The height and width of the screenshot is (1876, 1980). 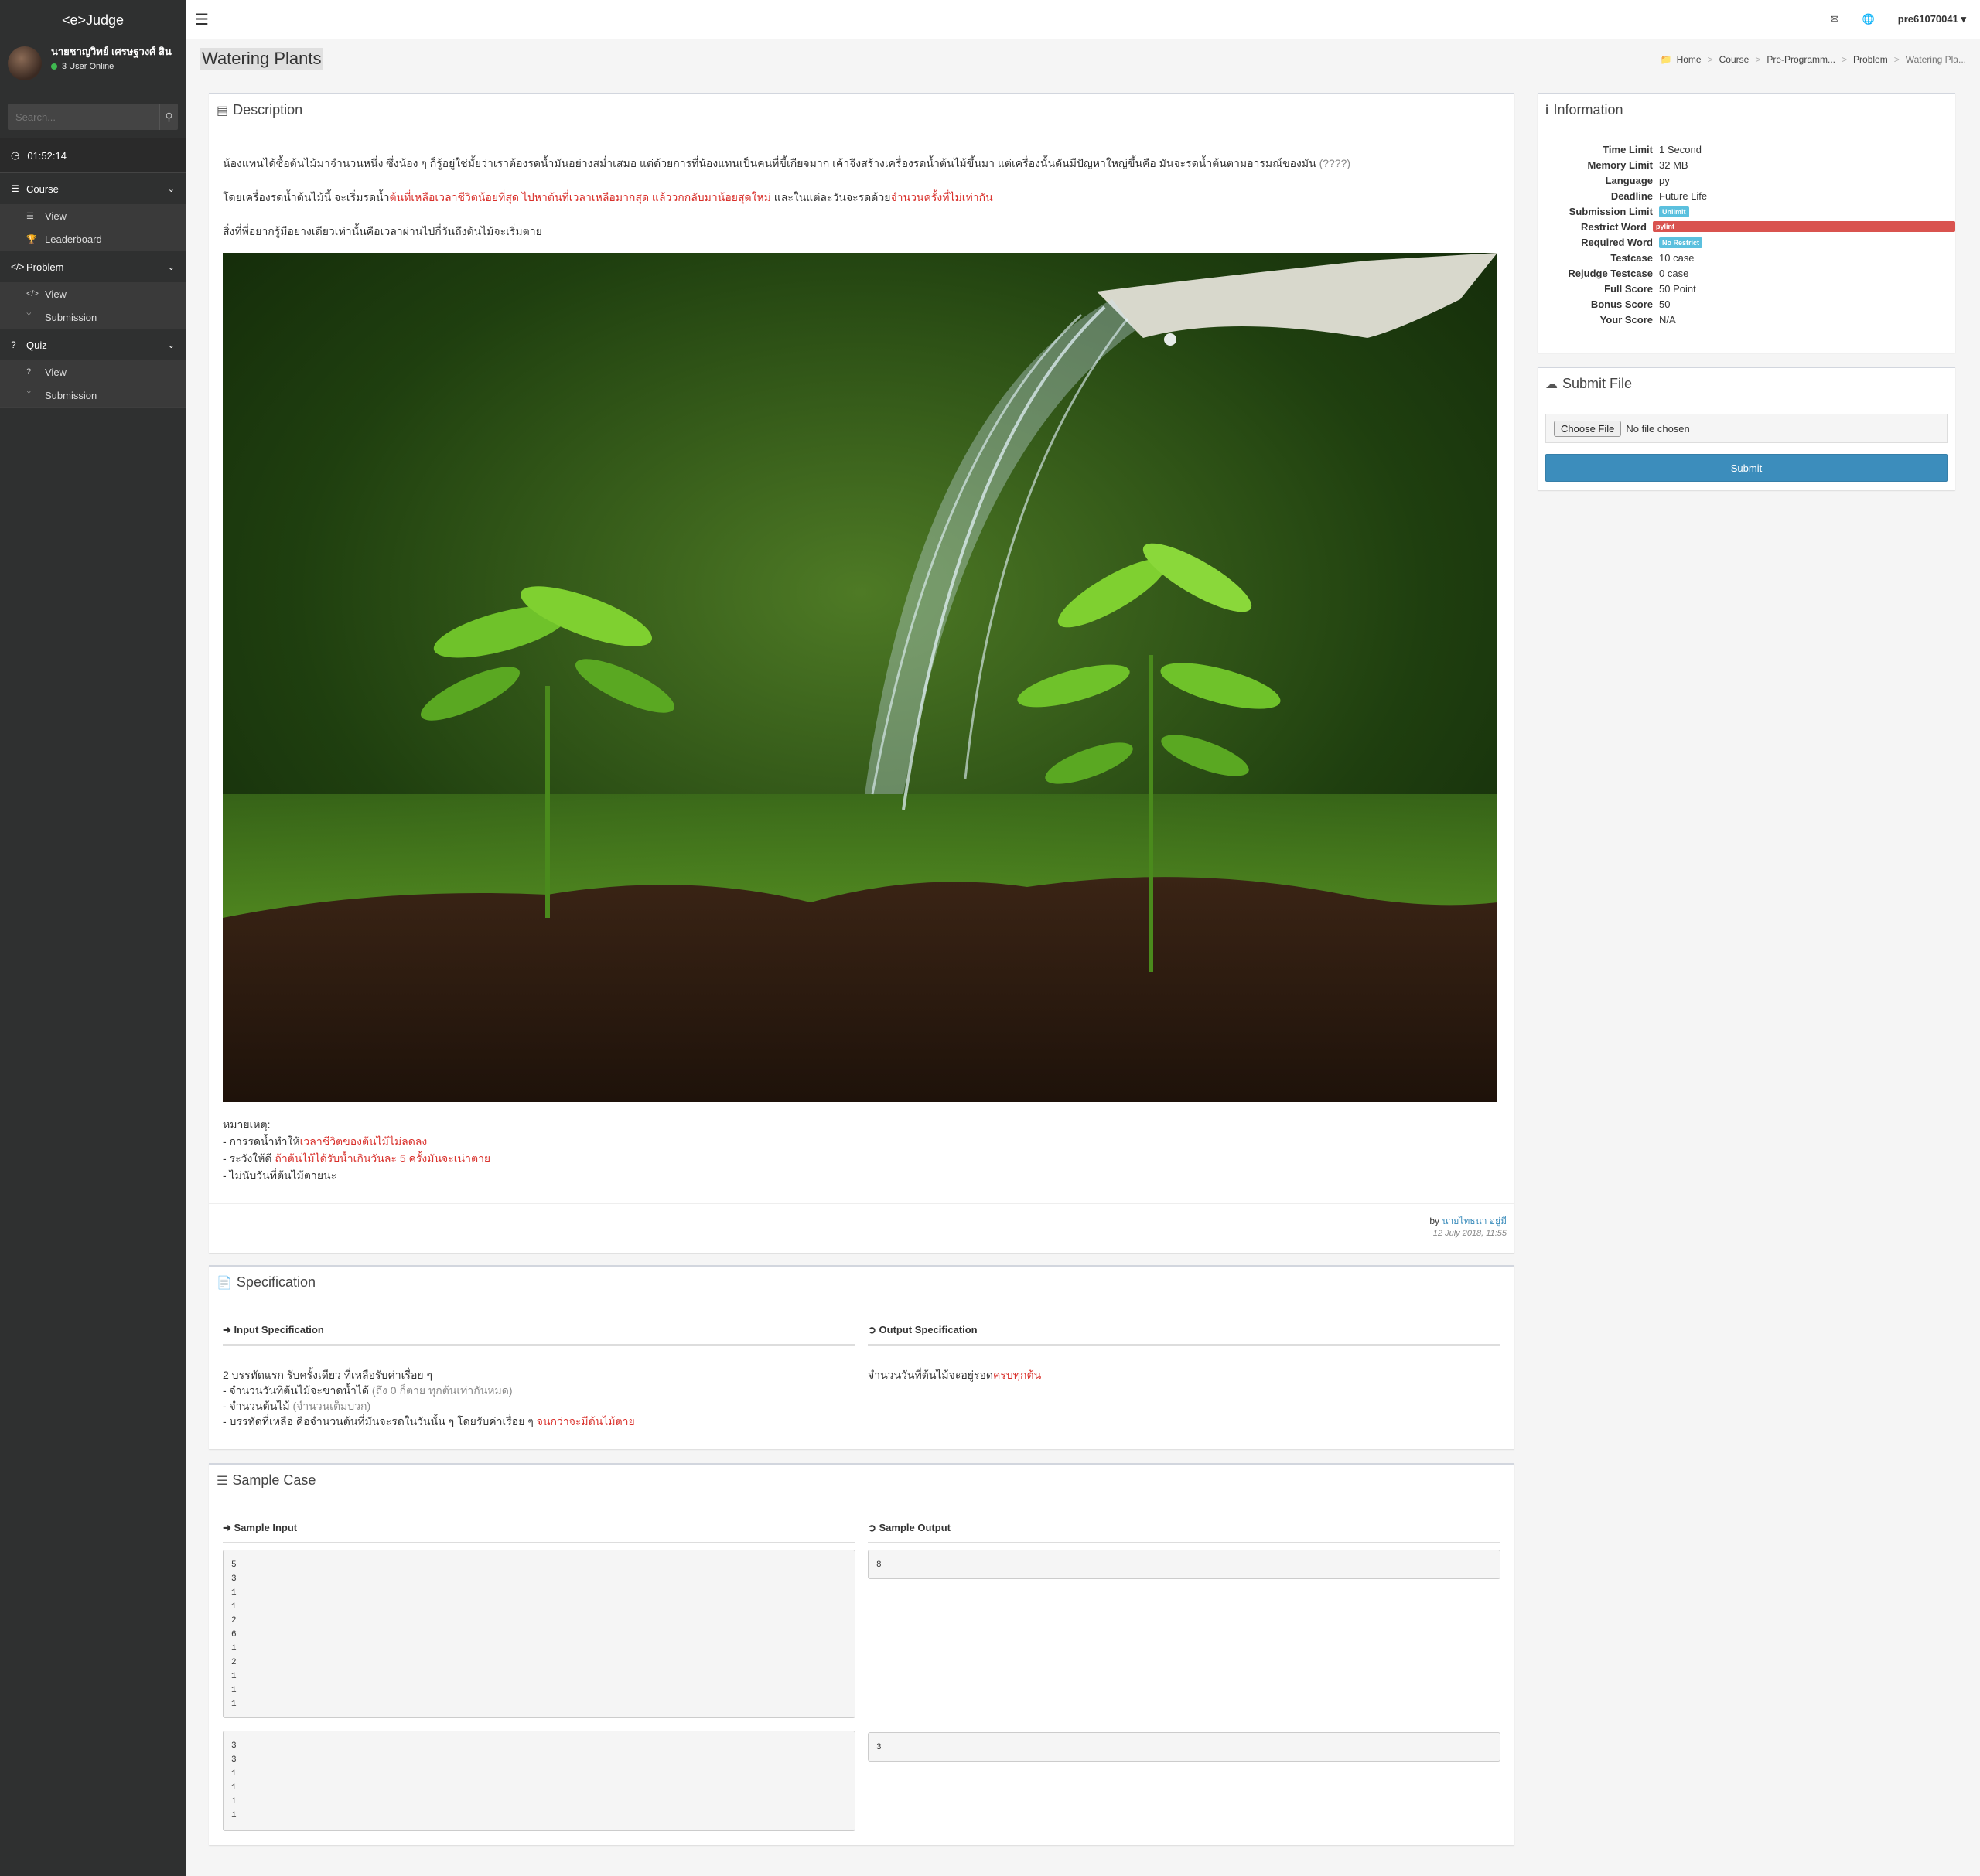 What do you see at coordinates (1835, 19) in the screenshot?
I see `mail-icon: ✉` at bounding box center [1835, 19].